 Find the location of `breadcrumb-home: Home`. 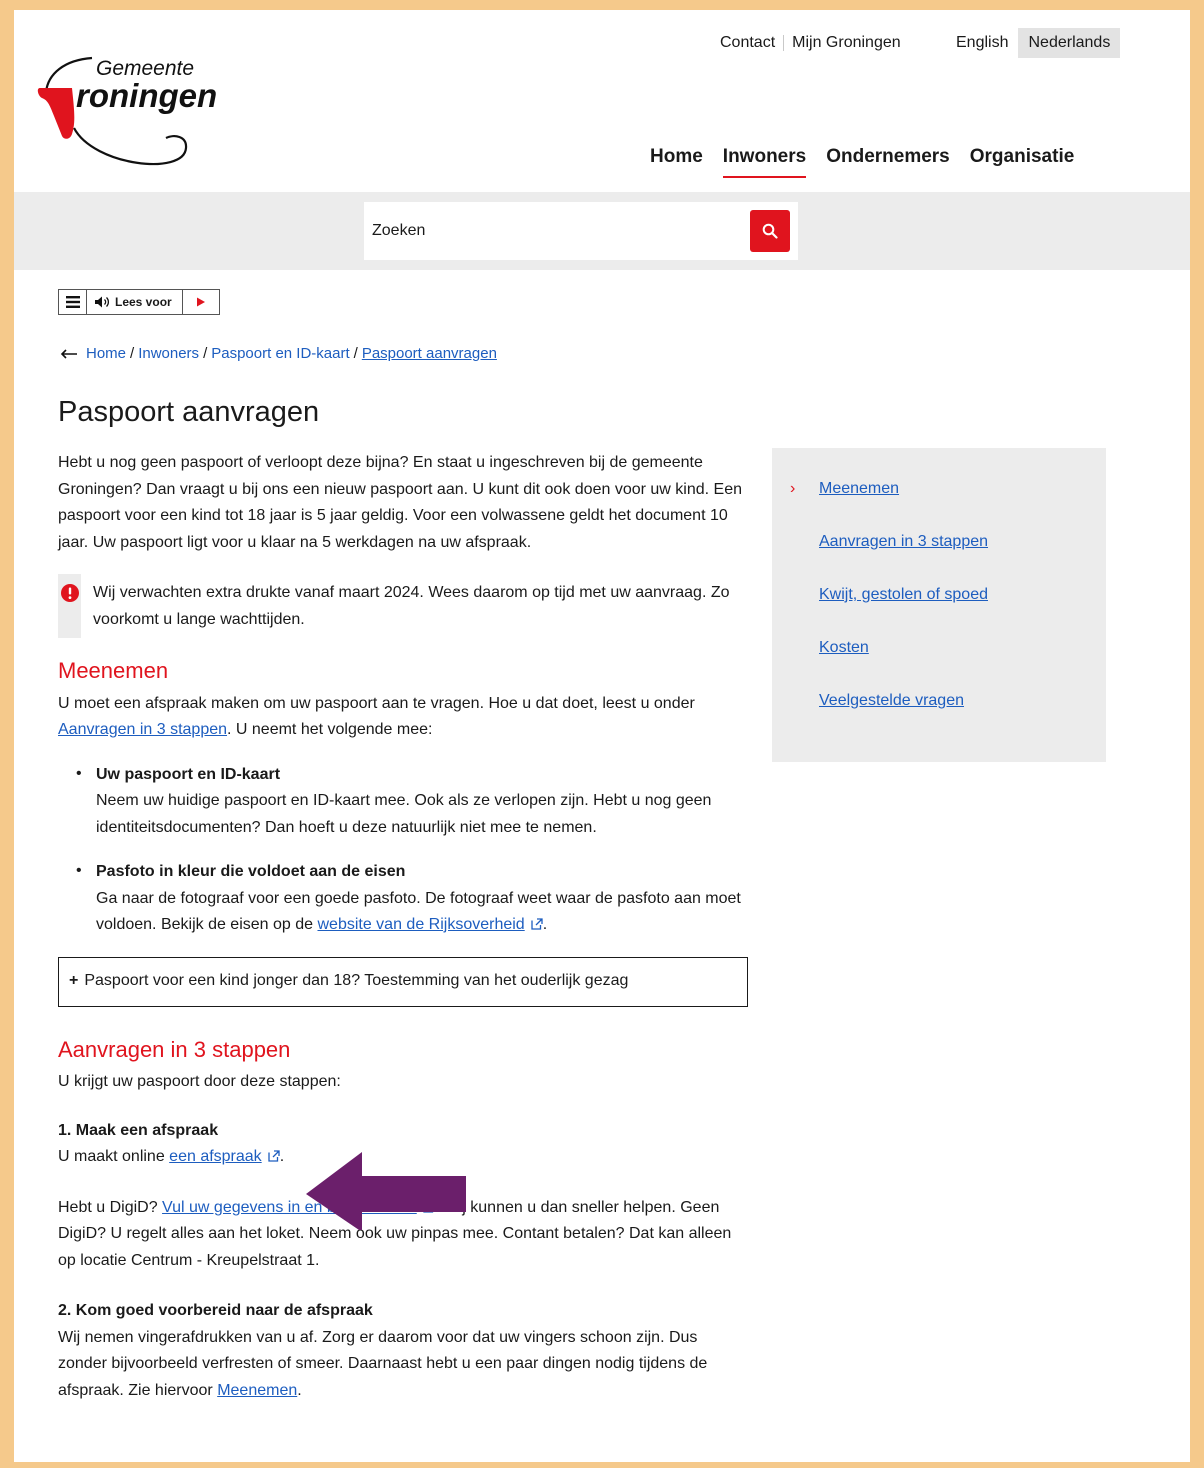

breadcrumb-home: Home is located at coordinates (106, 353).